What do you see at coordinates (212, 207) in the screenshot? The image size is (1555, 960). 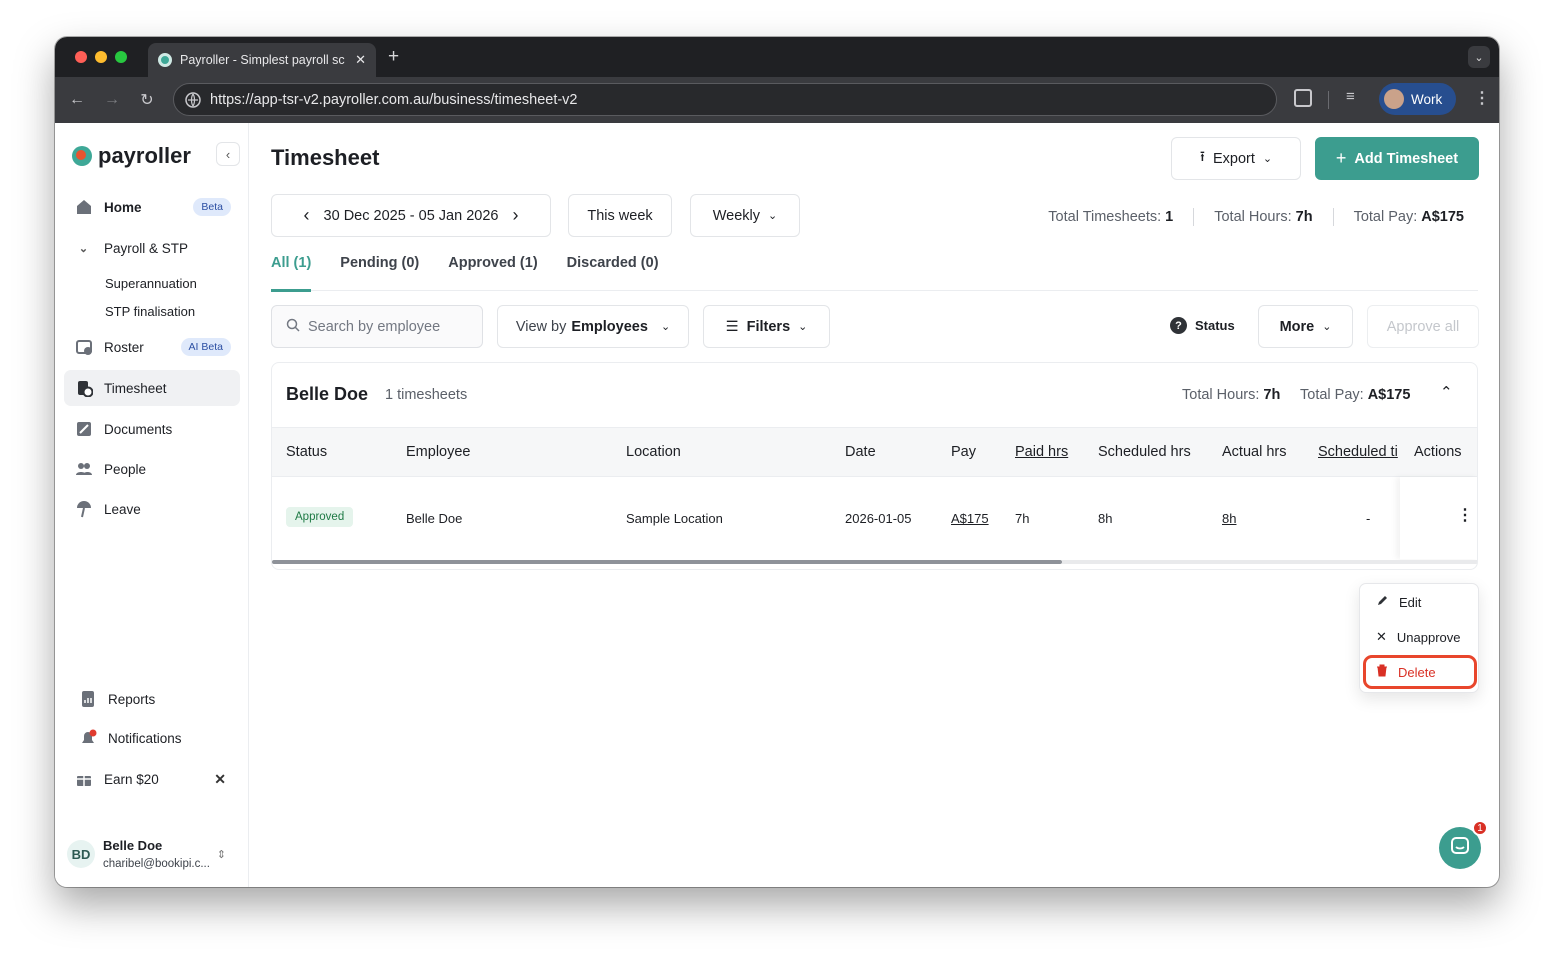 I see `beta-badge: Beta` at bounding box center [212, 207].